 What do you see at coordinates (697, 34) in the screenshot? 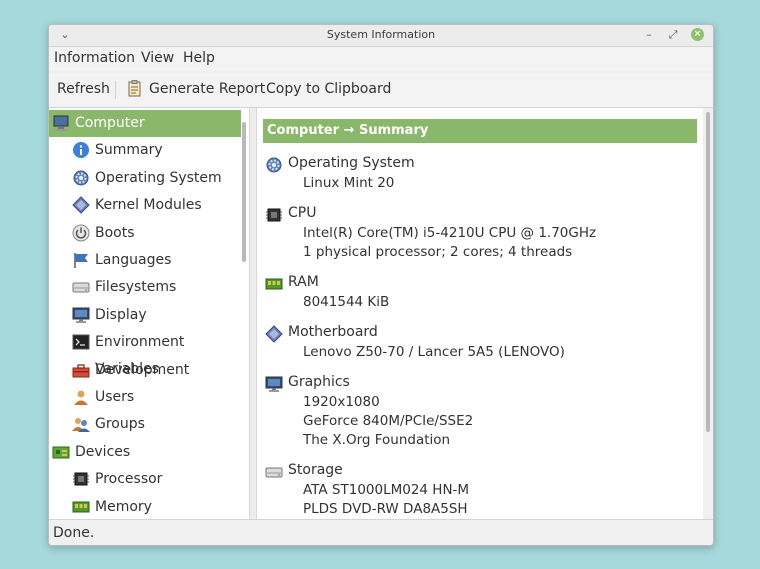
I see `close-icon: ×` at bounding box center [697, 34].